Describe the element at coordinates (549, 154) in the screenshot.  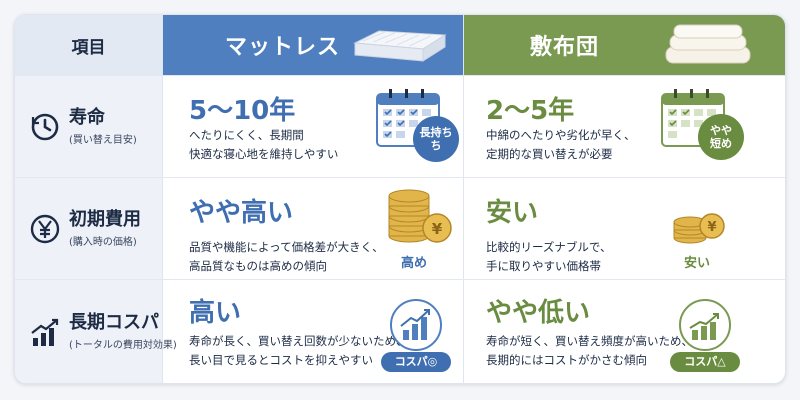
I see `futon-lifespan-desc2: 定期的な買い替えが必要` at that location.